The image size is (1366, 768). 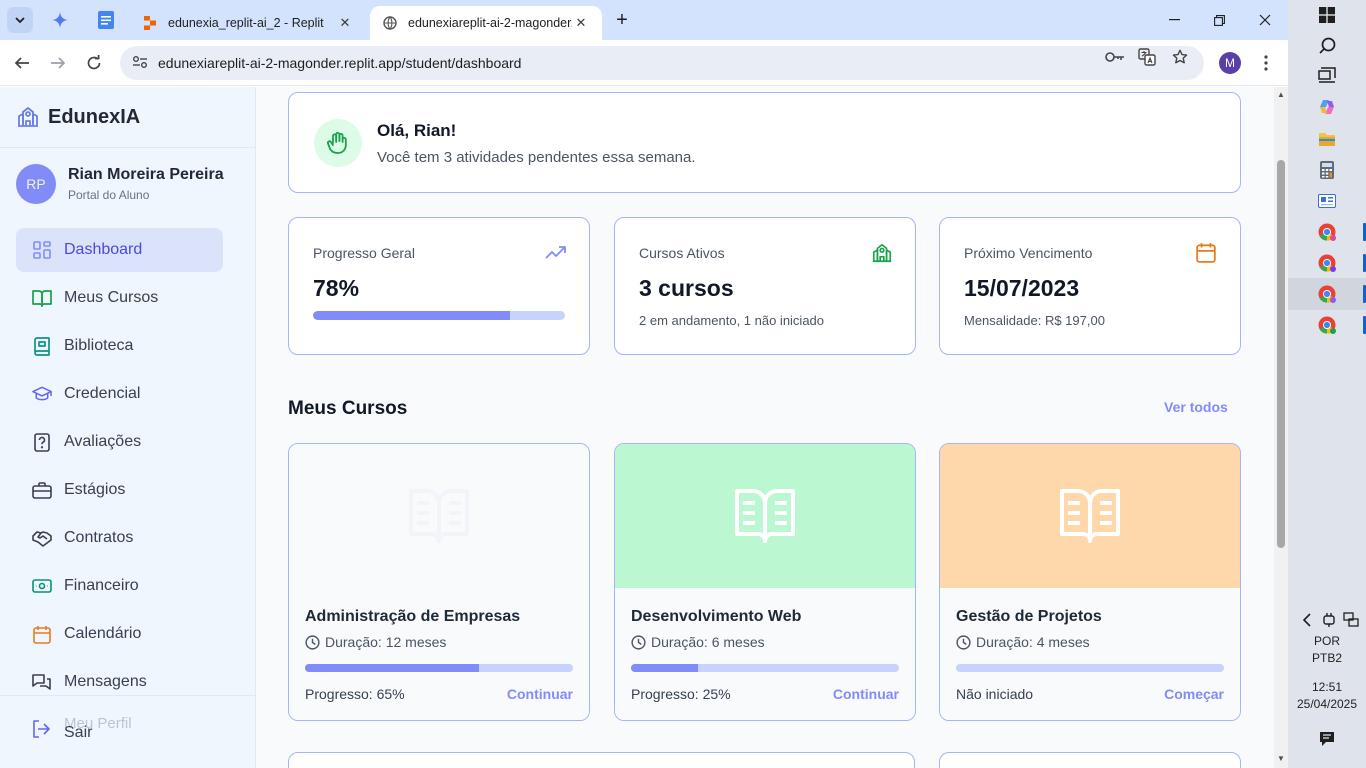 What do you see at coordinates (1219, 20) in the screenshot?
I see `restore-button` at bounding box center [1219, 20].